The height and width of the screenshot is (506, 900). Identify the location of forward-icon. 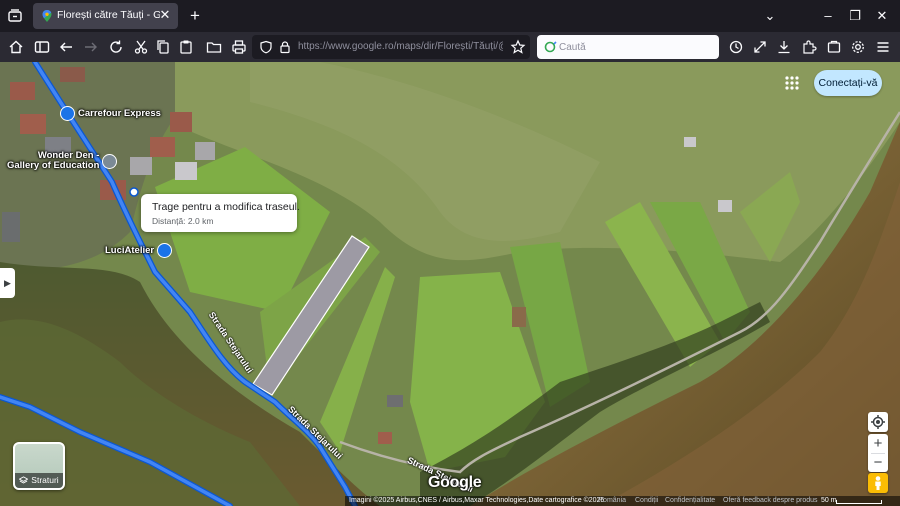
(91, 47).